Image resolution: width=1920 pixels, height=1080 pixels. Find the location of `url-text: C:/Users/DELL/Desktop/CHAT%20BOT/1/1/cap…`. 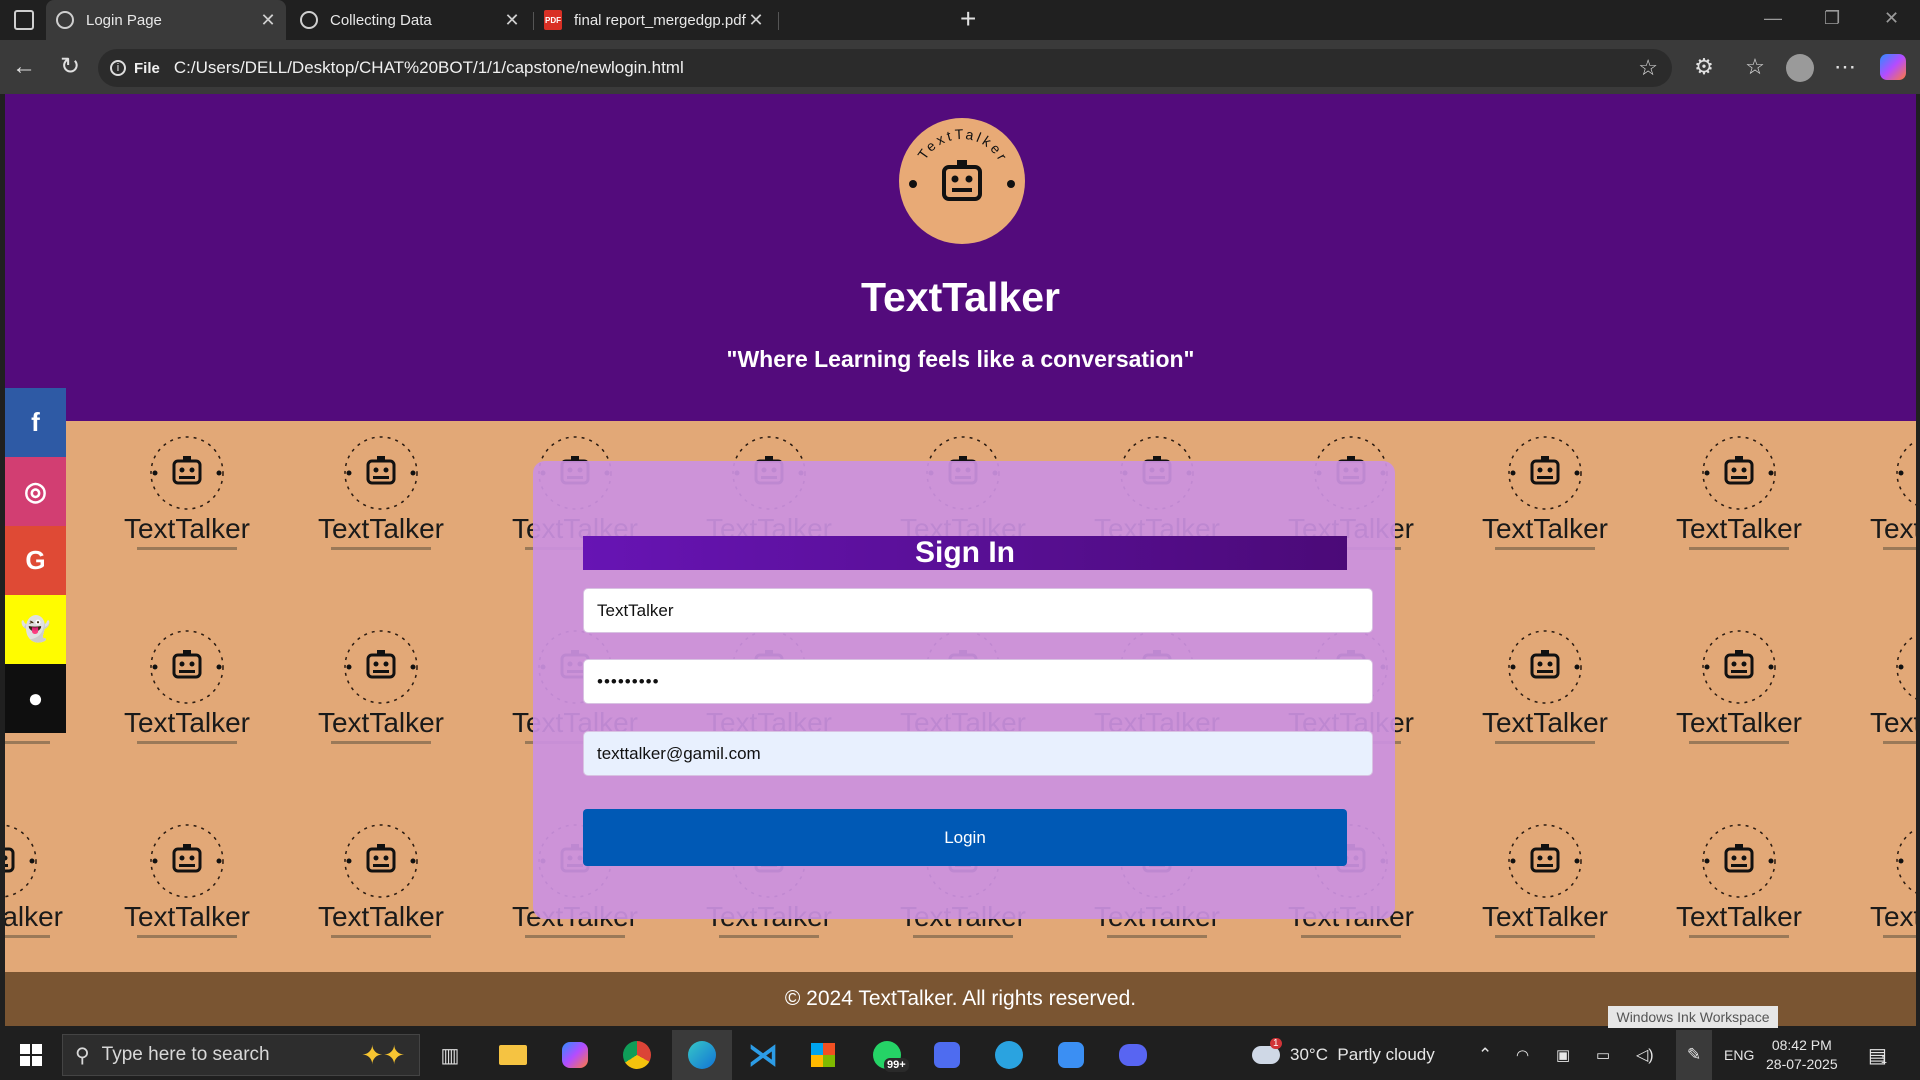

url-text: C:/Users/DELL/Desktop/CHAT%20BOT/1/1/cap… is located at coordinates (429, 68).